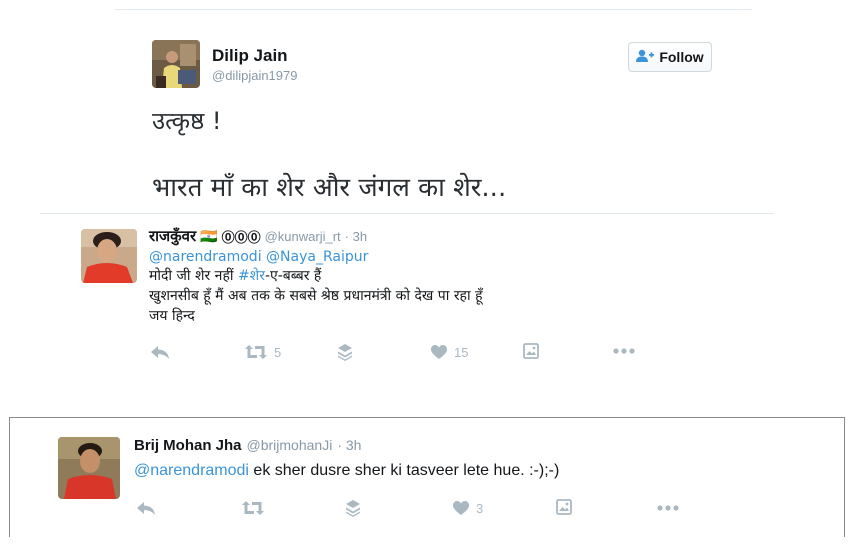  Describe the element at coordinates (241, 238) in the screenshot. I see `symbols: ⓪⓪⓪` at that location.